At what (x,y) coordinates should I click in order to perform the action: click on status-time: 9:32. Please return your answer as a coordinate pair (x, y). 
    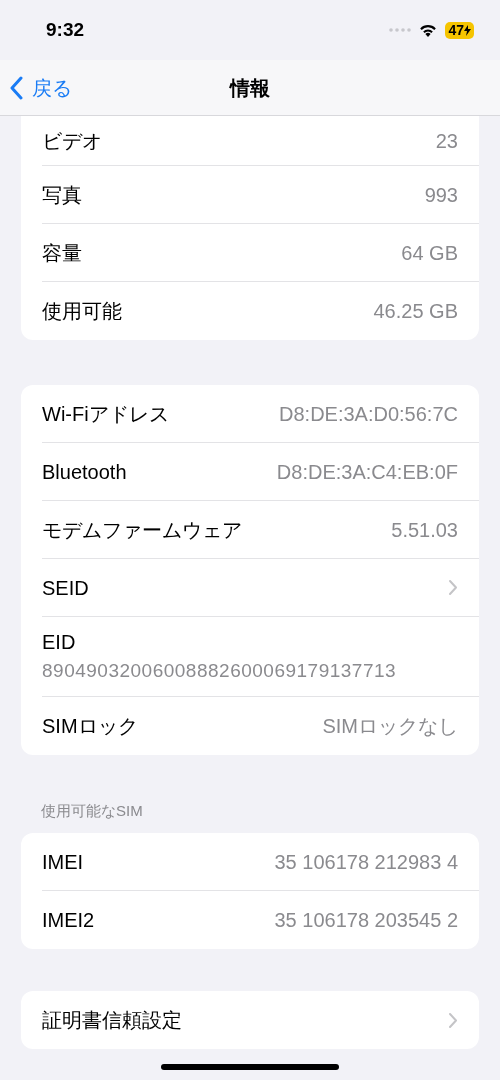
    Looking at the image, I should click on (65, 29).